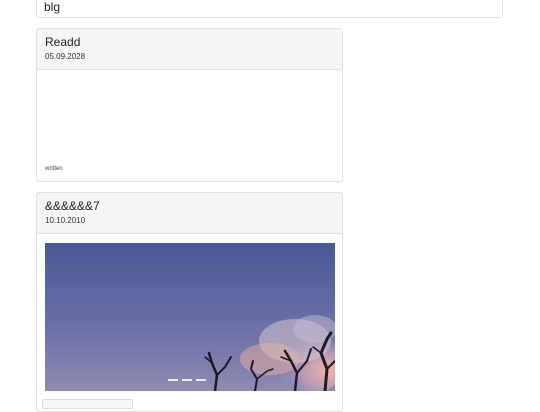  I want to click on site-header: blg, so click(269, 9).